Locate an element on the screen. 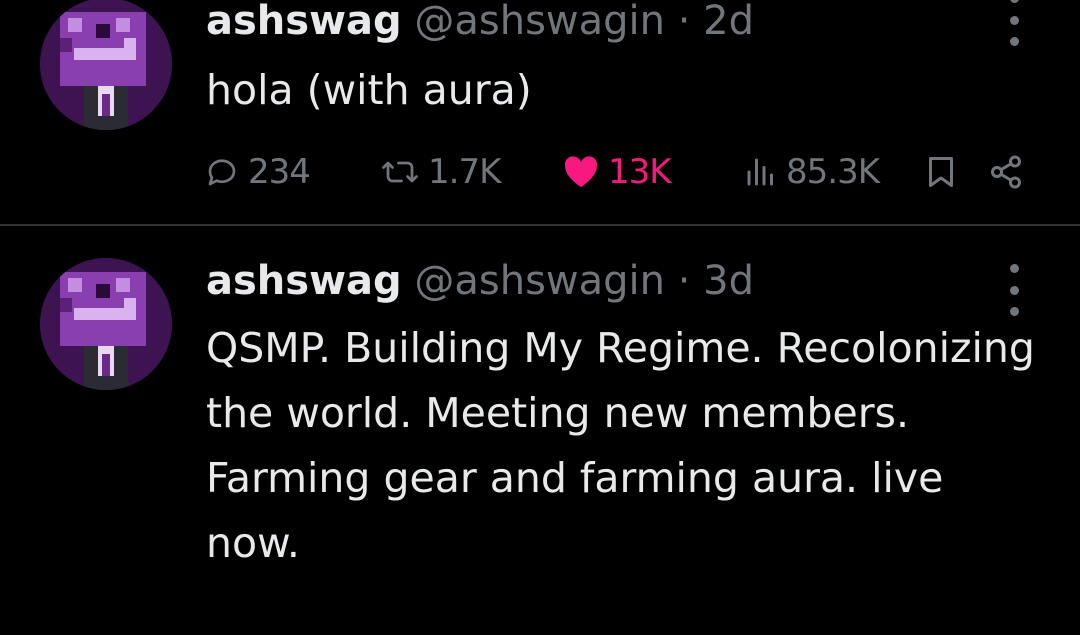  tweet-text: hola (with aura) is located at coordinates (369, 90).